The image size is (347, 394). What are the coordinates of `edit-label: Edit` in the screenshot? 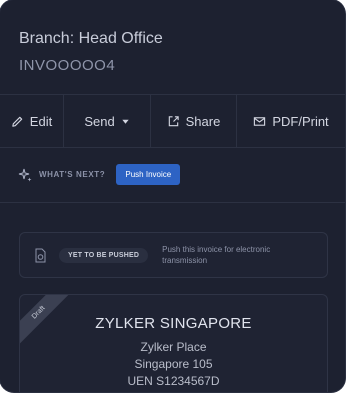 It's located at (41, 121).